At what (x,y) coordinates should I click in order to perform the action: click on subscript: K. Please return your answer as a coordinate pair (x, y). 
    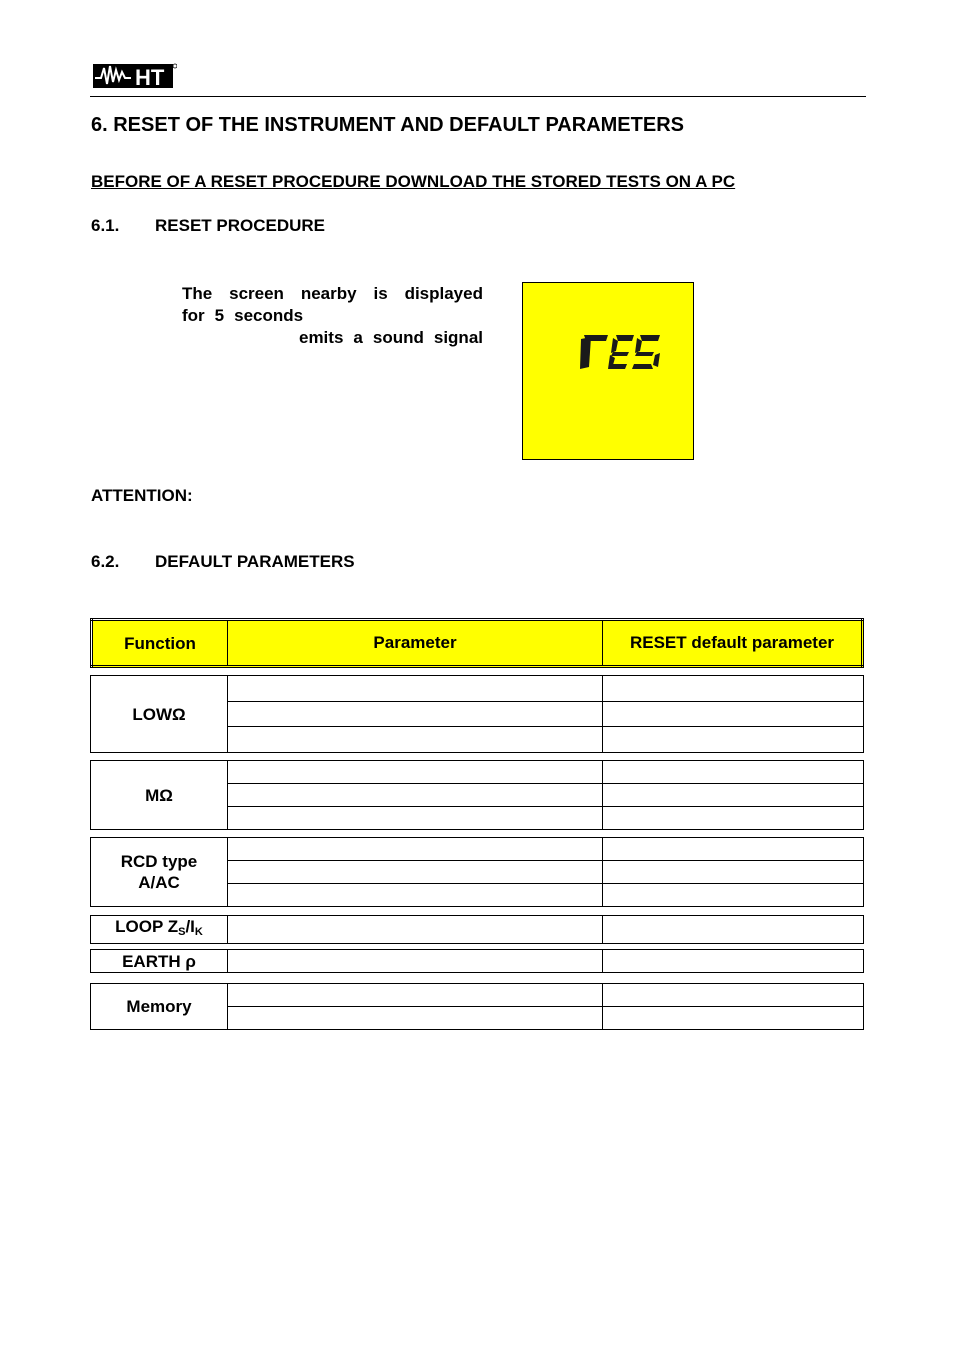
    Looking at the image, I should click on (198, 932).